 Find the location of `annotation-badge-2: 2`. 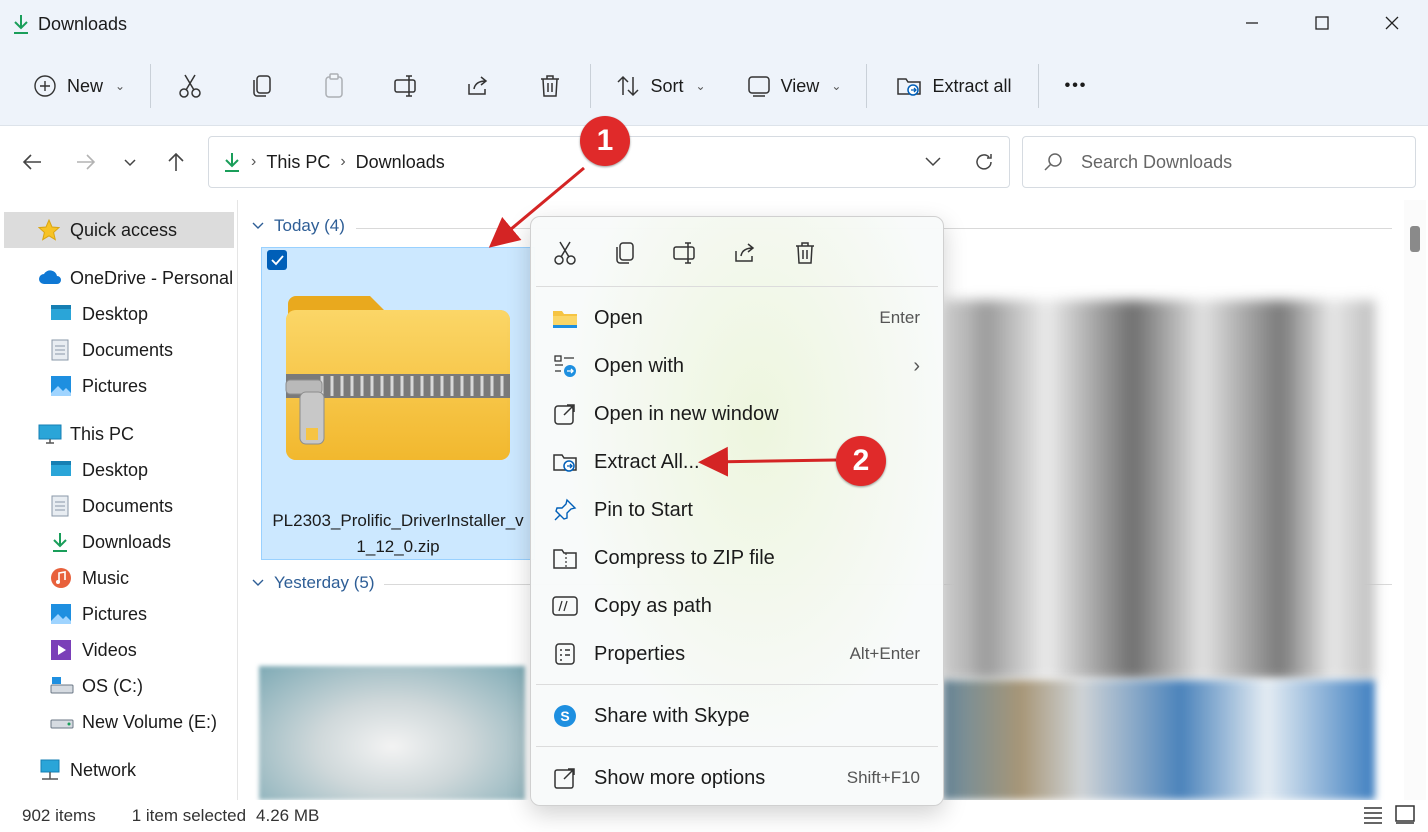

annotation-badge-2: 2 is located at coordinates (861, 461).